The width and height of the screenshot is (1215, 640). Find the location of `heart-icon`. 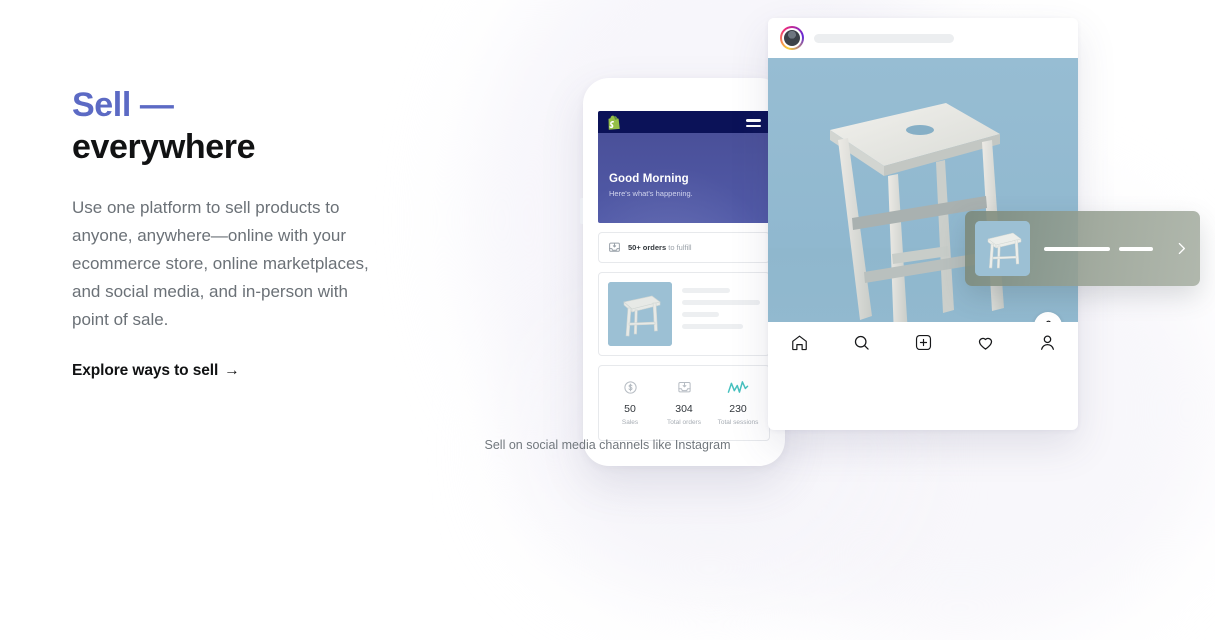

heart-icon is located at coordinates (985, 342).